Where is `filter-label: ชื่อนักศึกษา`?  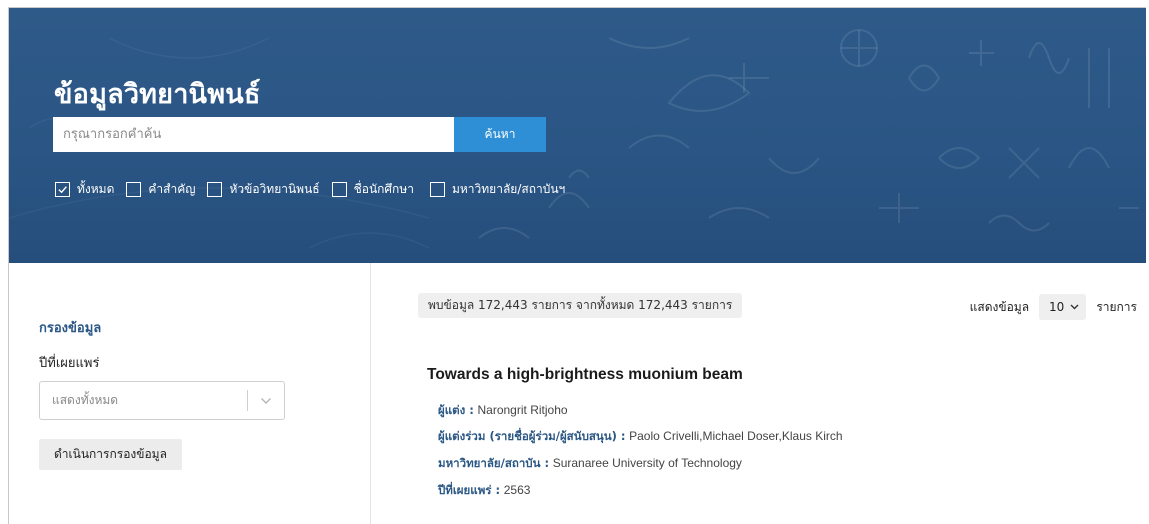
filter-label: ชื่อนักศึกษา is located at coordinates (383, 189).